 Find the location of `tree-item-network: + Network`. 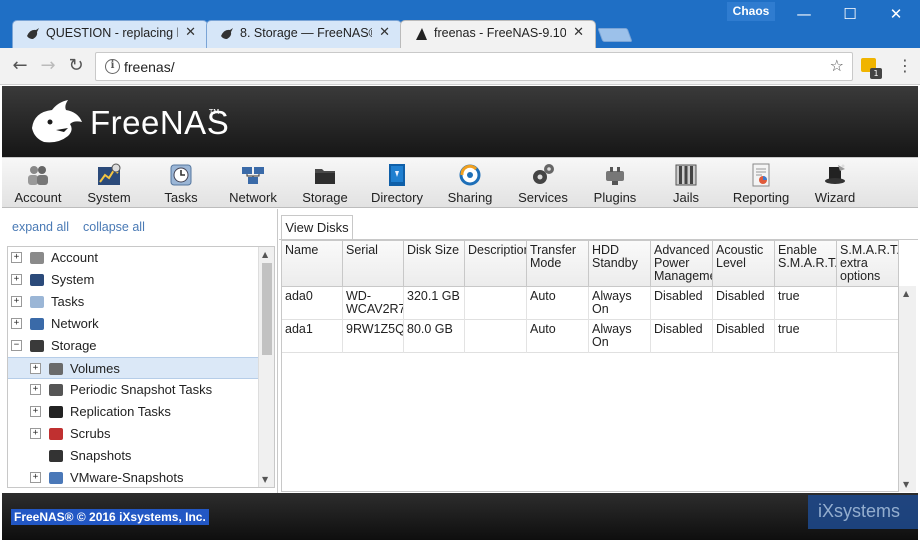

tree-item-network: + Network is located at coordinates (133, 324).